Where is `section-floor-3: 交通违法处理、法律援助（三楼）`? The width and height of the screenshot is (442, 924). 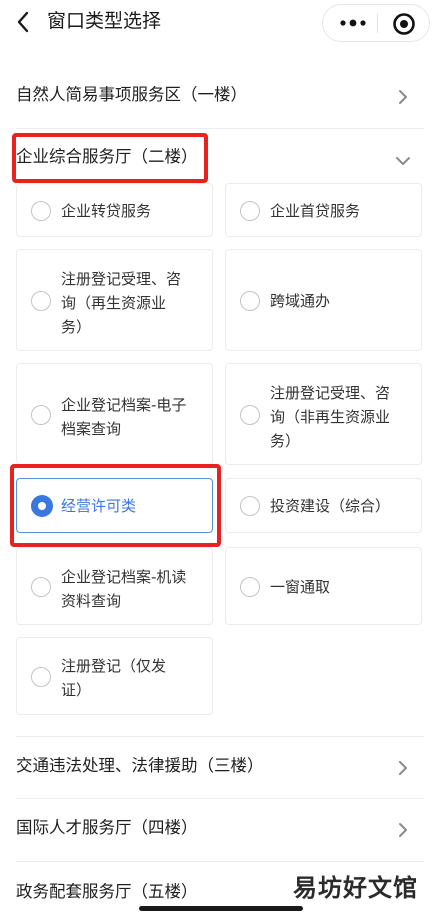 section-floor-3: 交通违法处理、法律援助（三楼） is located at coordinates (220, 768).